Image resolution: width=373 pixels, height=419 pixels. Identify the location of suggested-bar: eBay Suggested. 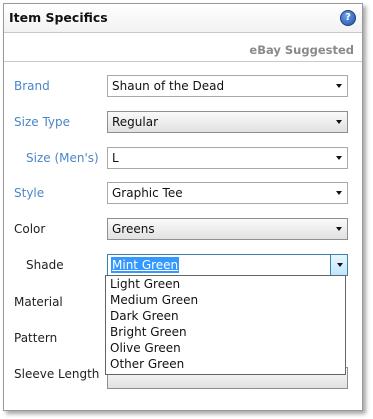
(183, 47).